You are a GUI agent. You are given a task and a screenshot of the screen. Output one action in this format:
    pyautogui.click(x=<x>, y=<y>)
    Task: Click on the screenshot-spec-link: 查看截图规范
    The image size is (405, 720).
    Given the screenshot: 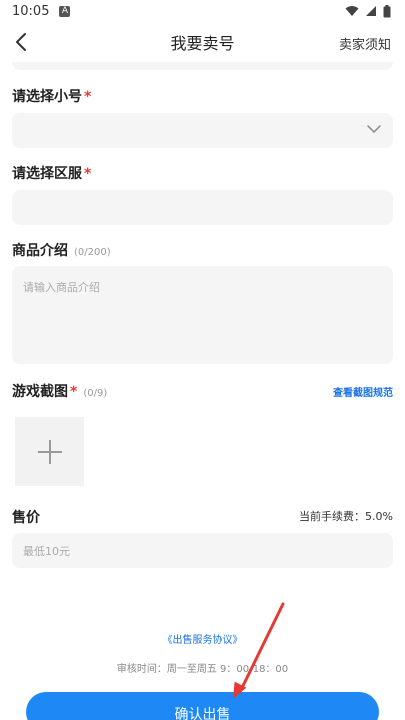 What is the action you would take?
    pyautogui.click(x=363, y=391)
    